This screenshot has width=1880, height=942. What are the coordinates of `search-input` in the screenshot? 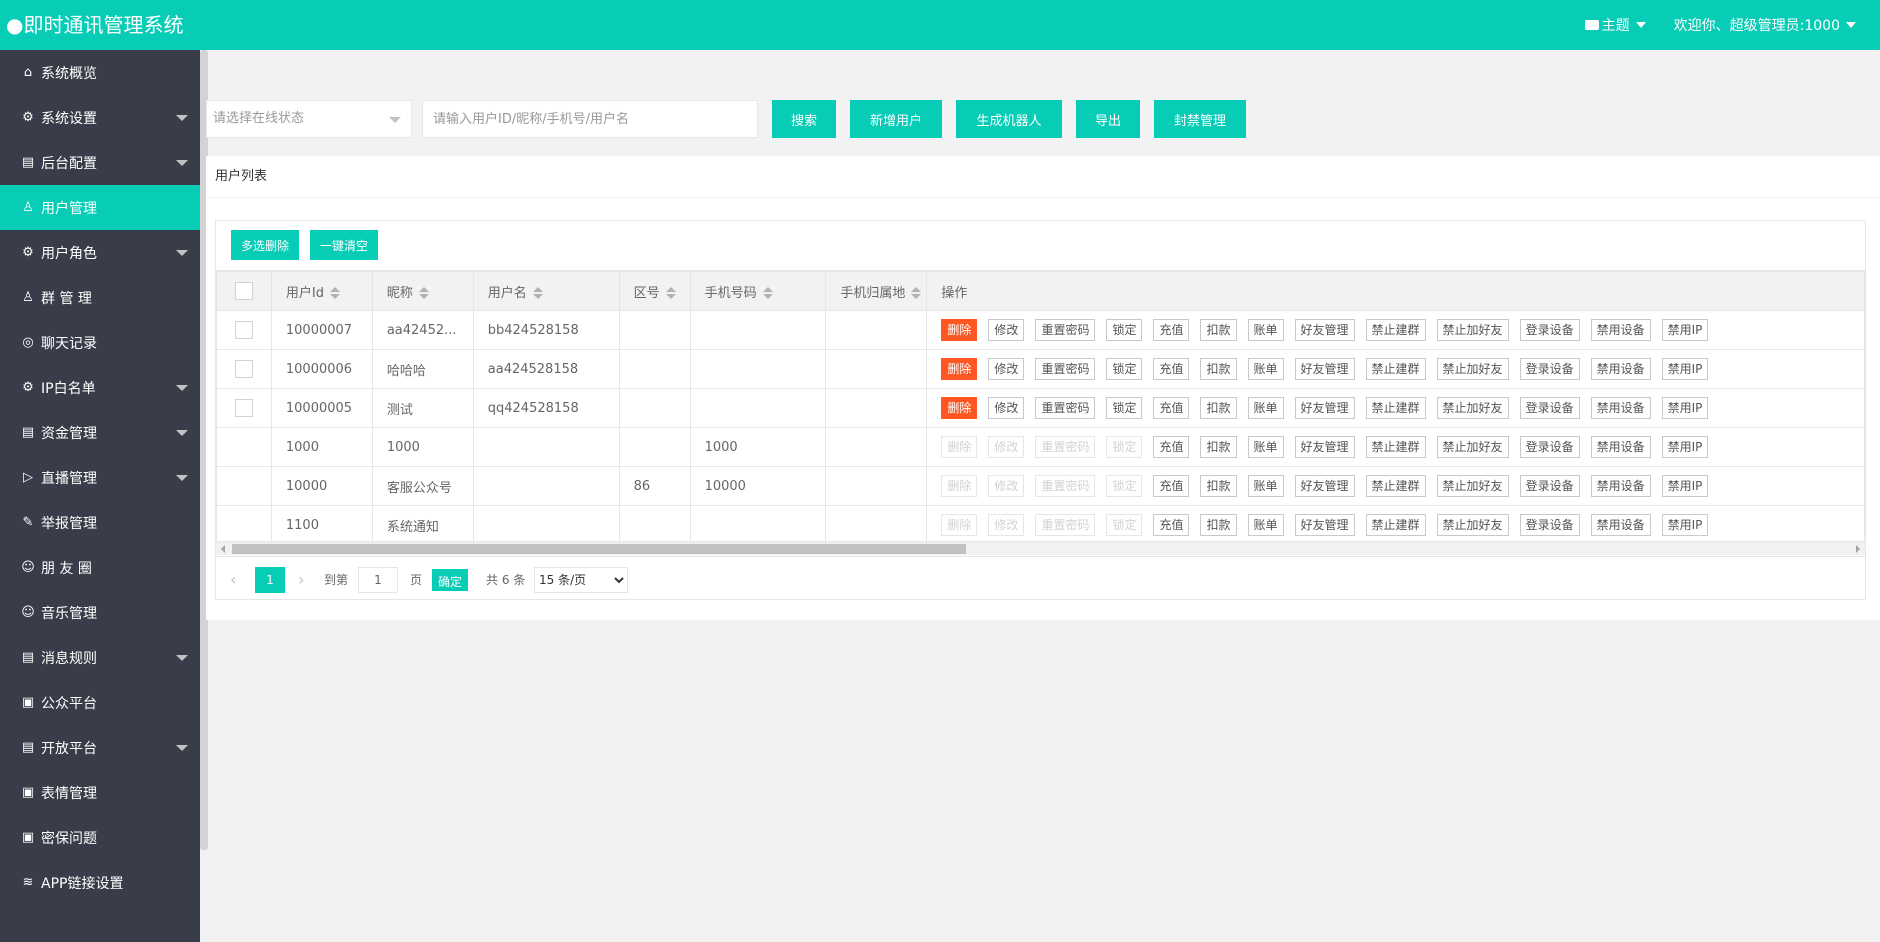 It's located at (590, 119).